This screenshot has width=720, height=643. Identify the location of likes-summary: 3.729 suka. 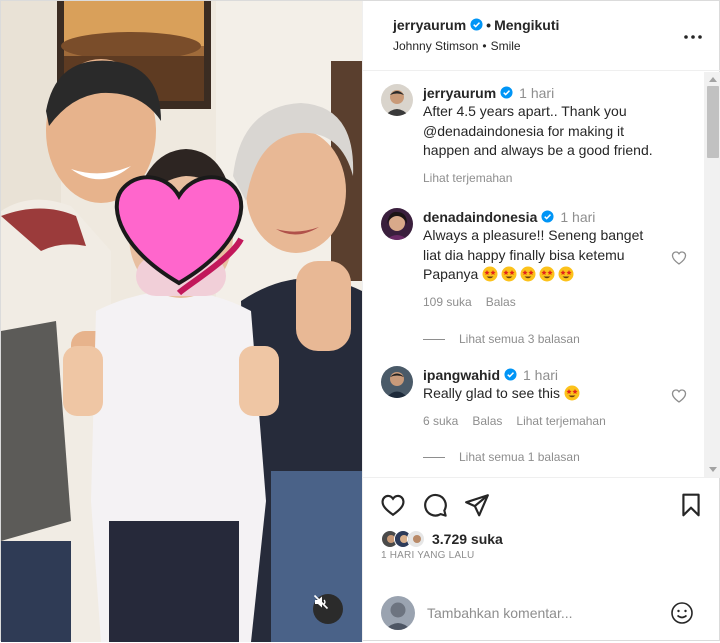
(442, 539).